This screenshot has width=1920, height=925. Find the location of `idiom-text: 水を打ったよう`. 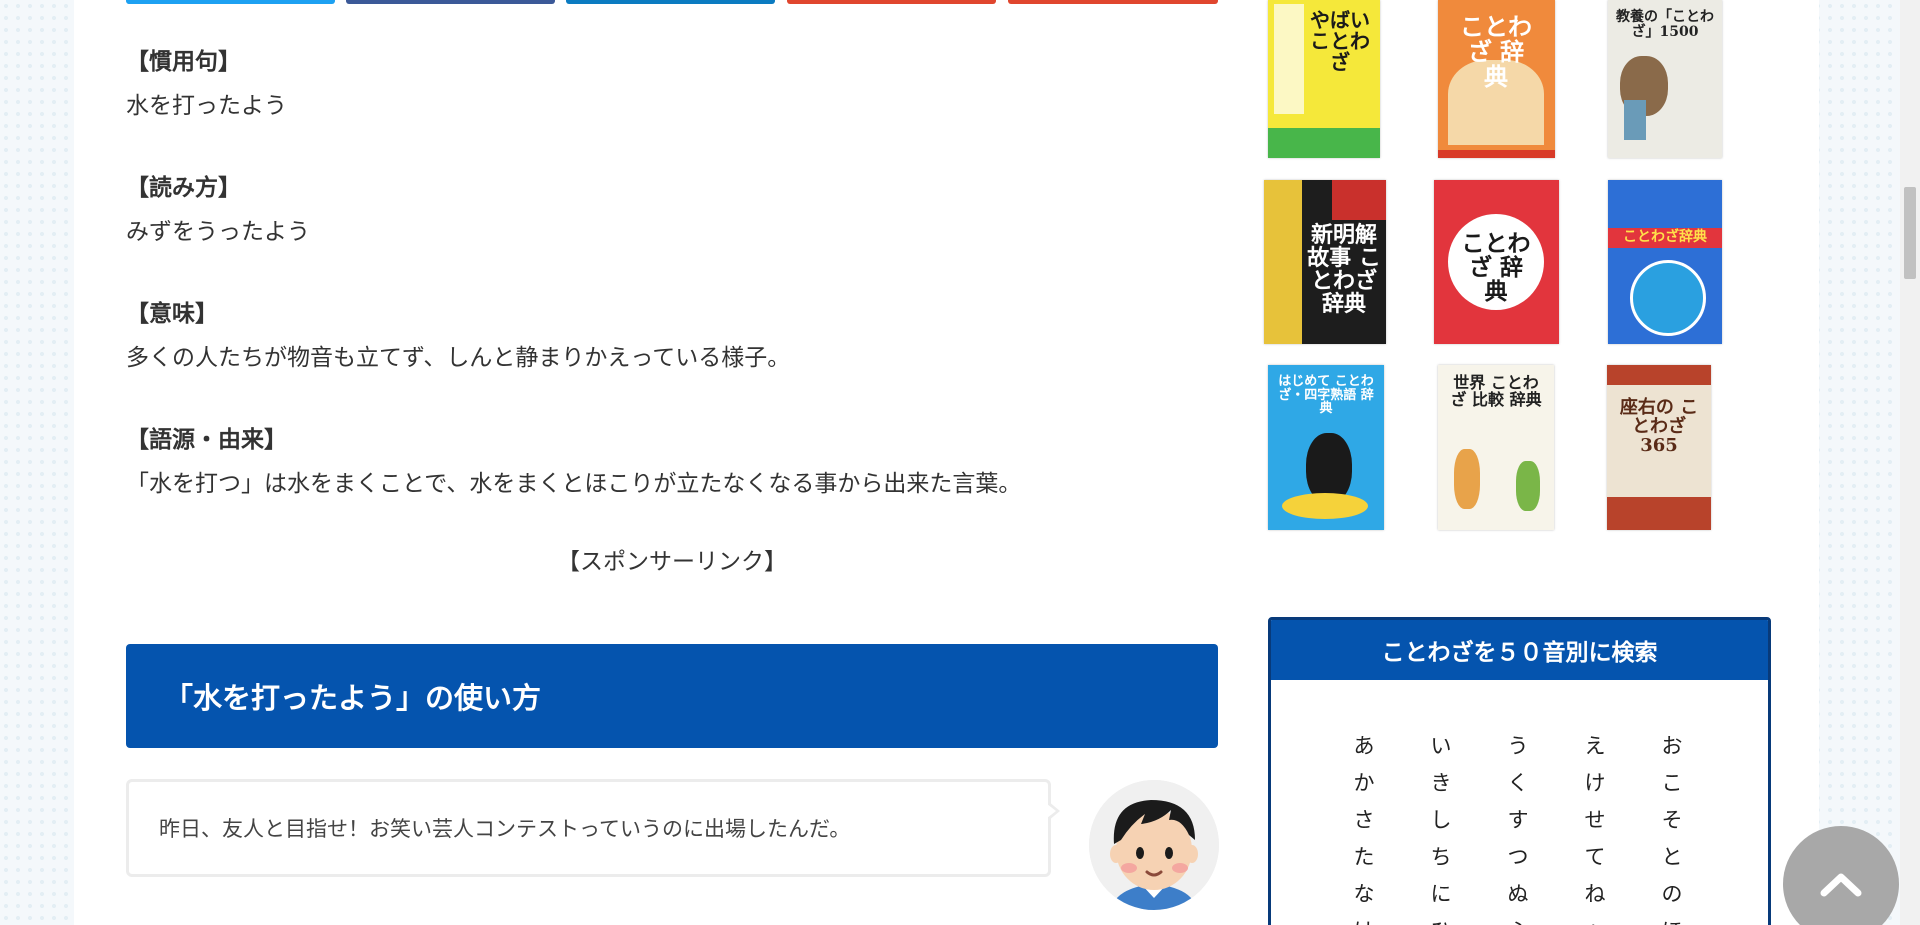

idiom-text: 水を打ったよう is located at coordinates (206, 106).